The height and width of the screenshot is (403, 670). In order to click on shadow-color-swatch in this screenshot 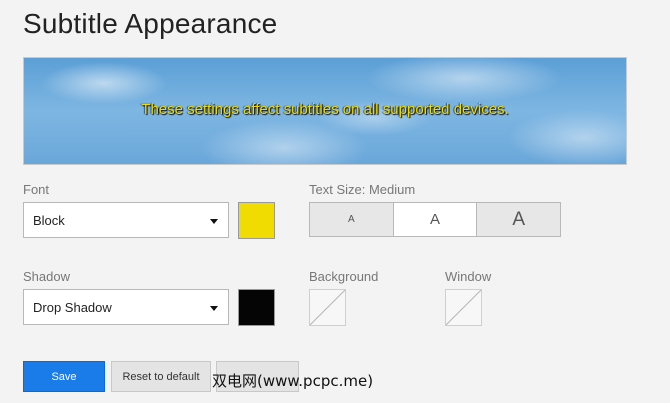, I will do `click(256, 307)`.